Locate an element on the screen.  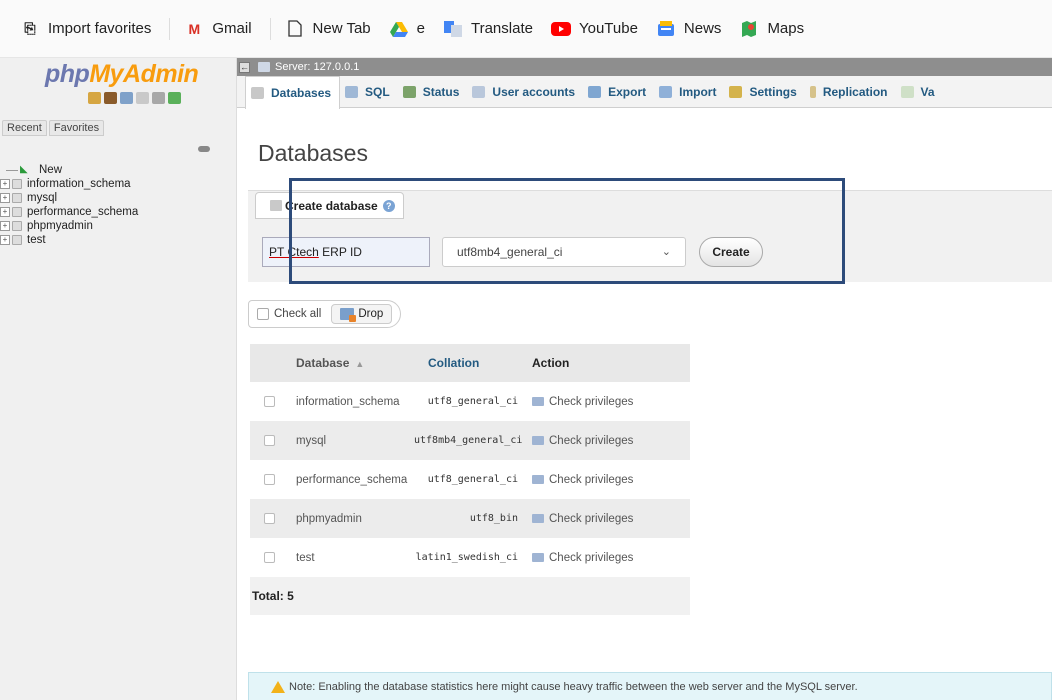
new-database-icon is located at coordinates (276, 205).